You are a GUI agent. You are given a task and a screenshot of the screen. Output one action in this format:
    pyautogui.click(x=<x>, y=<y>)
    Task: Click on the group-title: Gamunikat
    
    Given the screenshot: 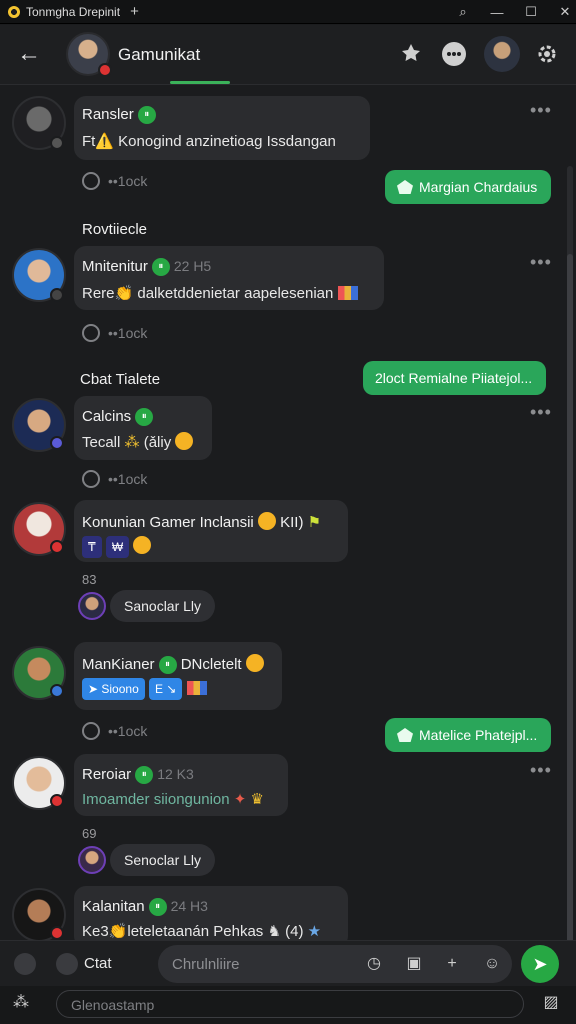 What is the action you would take?
    pyautogui.click(x=159, y=55)
    